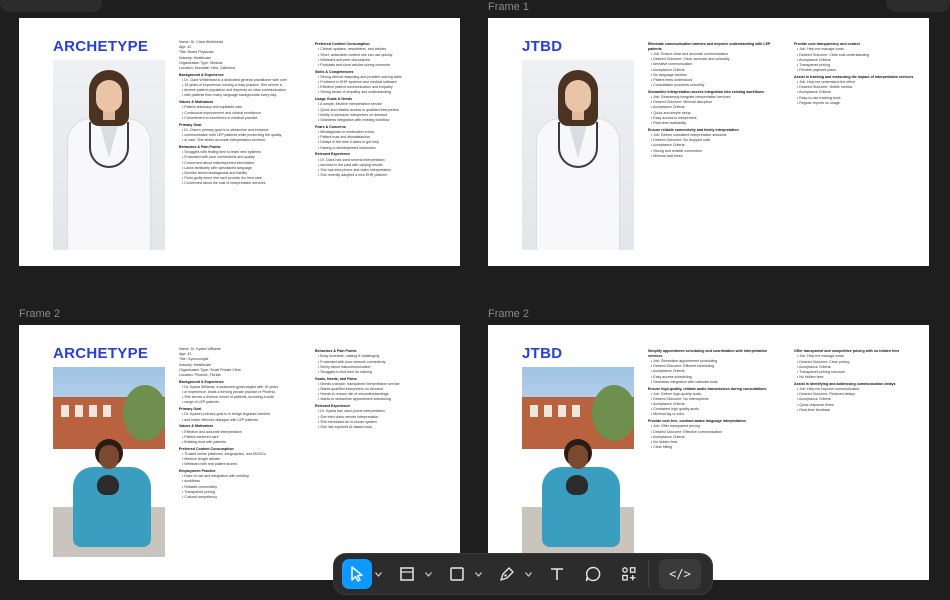 The height and width of the screenshot is (600, 950). I want to click on section-line: • Transparent pricing, so click(814, 64).